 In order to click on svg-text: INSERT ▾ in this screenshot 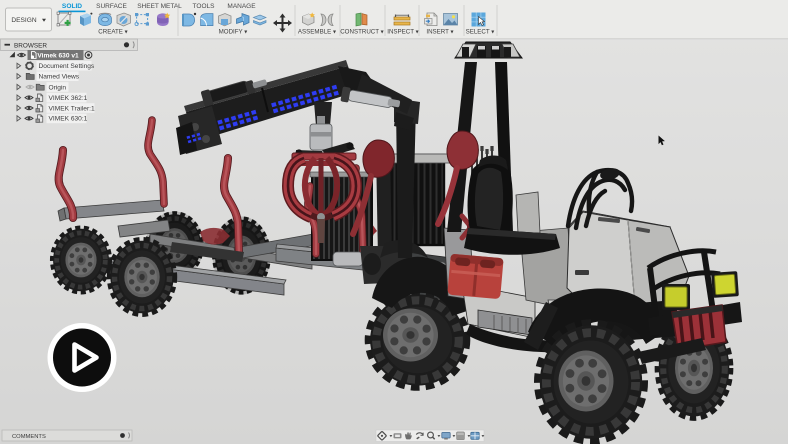, I will do `click(439, 32)`.